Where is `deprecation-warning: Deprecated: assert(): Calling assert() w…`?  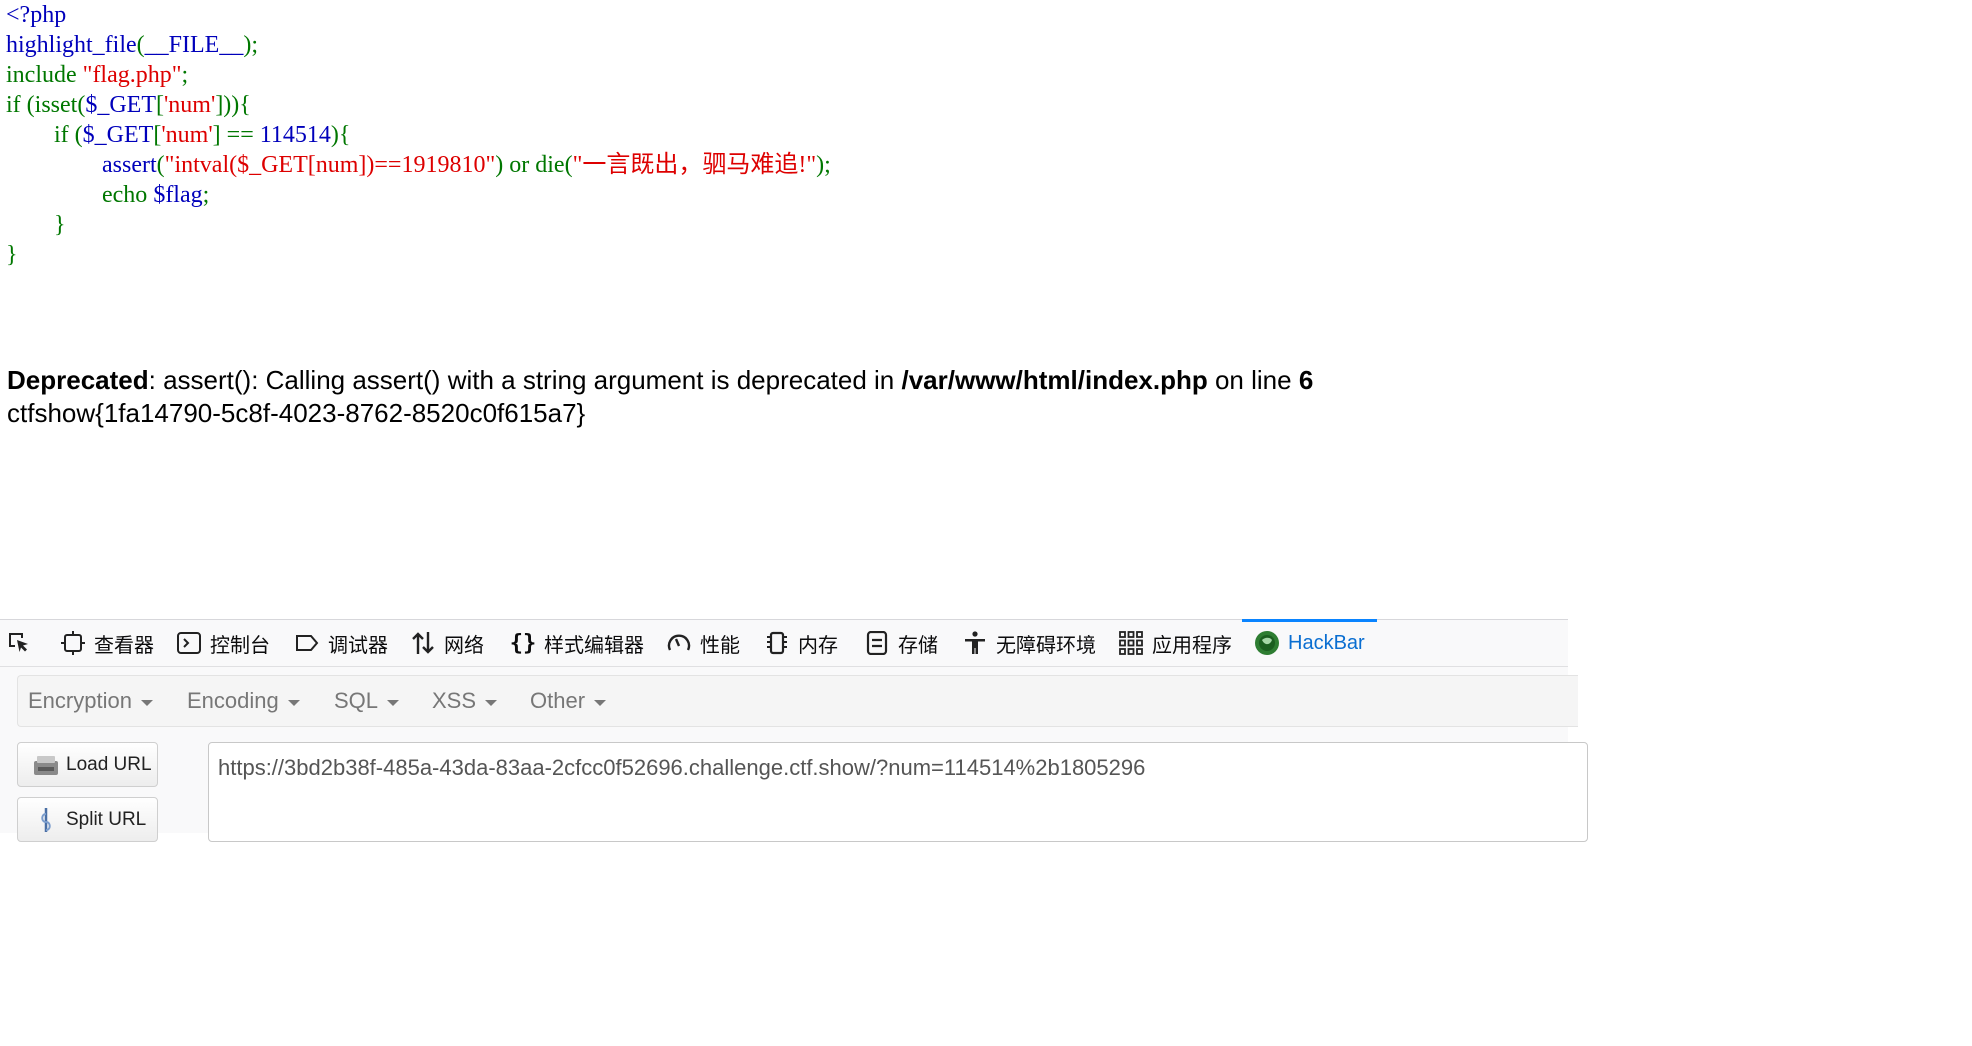
deprecation-warning: Deprecated: assert(): Calling assert() w… is located at coordinates (660, 380).